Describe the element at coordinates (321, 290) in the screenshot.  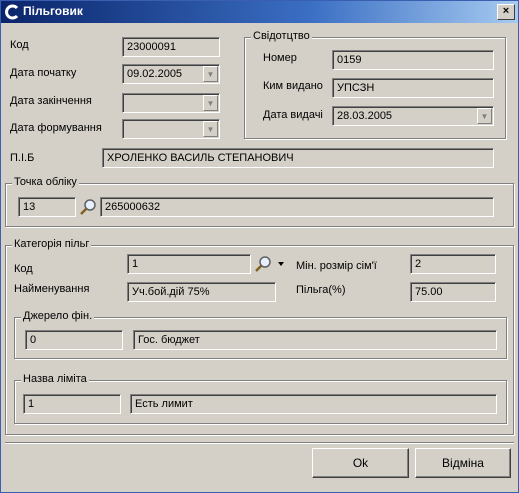
I see `benefit-percent-label: Пільга(%)` at that location.